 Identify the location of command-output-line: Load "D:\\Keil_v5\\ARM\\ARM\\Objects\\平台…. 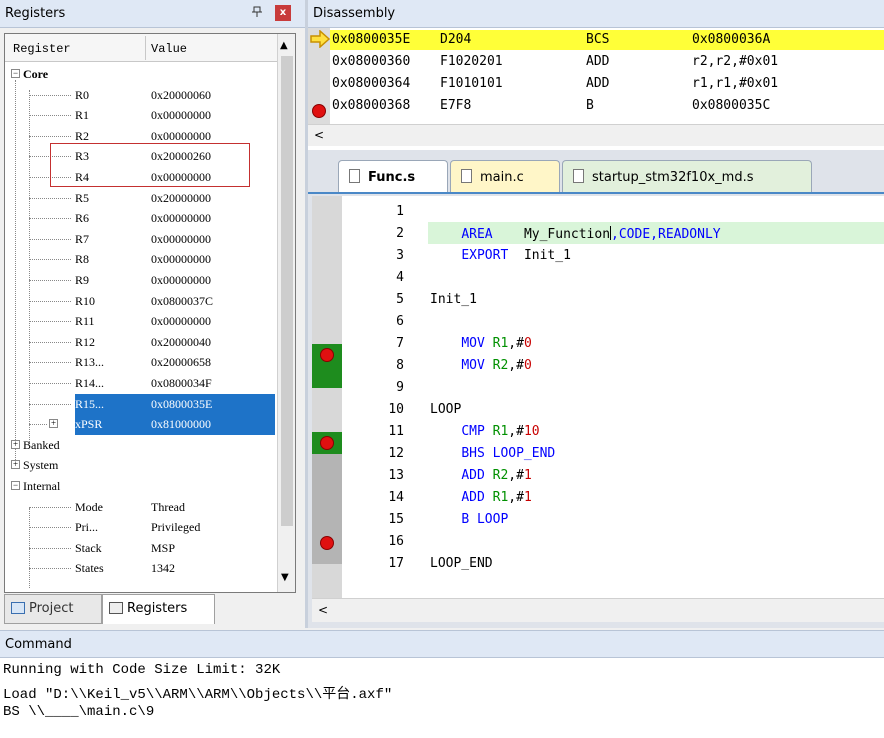
(198, 695).